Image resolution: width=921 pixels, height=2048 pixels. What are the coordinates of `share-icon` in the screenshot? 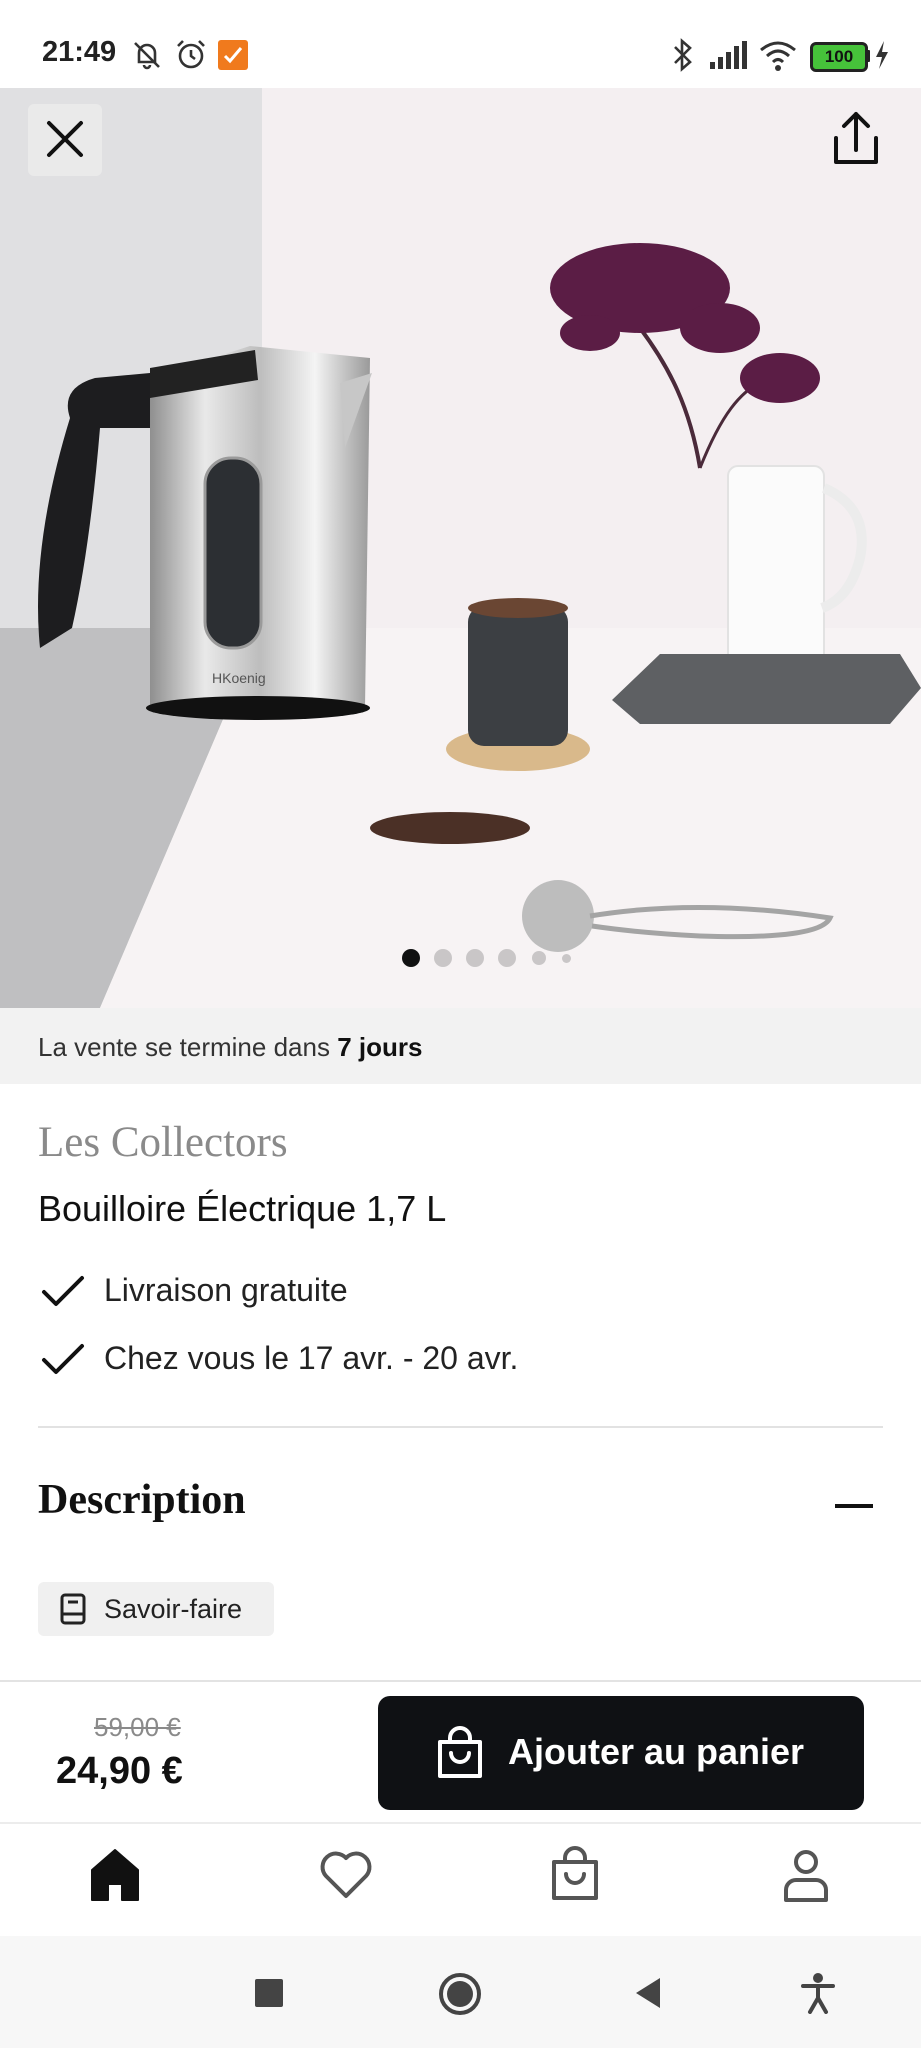 It's located at (856, 138).